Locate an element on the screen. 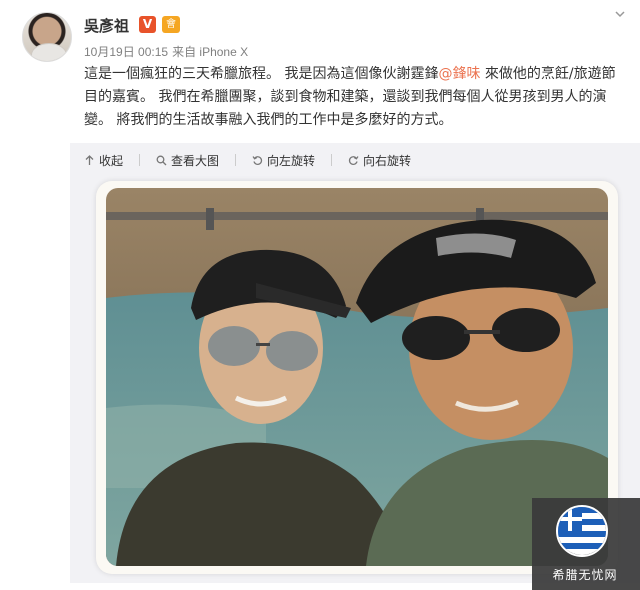 The width and height of the screenshot is (640, 590). view-large-button: 查看大图 is located at coordinates (187, 160).